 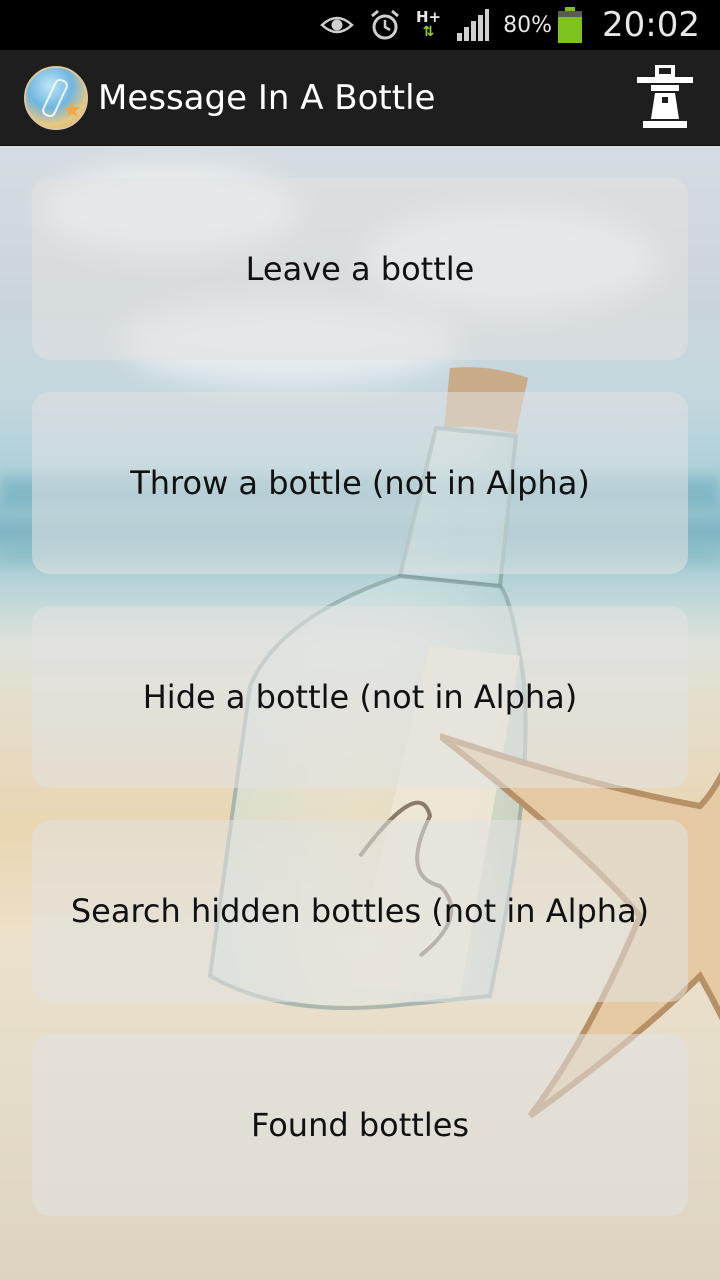 I want to click on status-clock: 20:02, so click(x=651, y=25).